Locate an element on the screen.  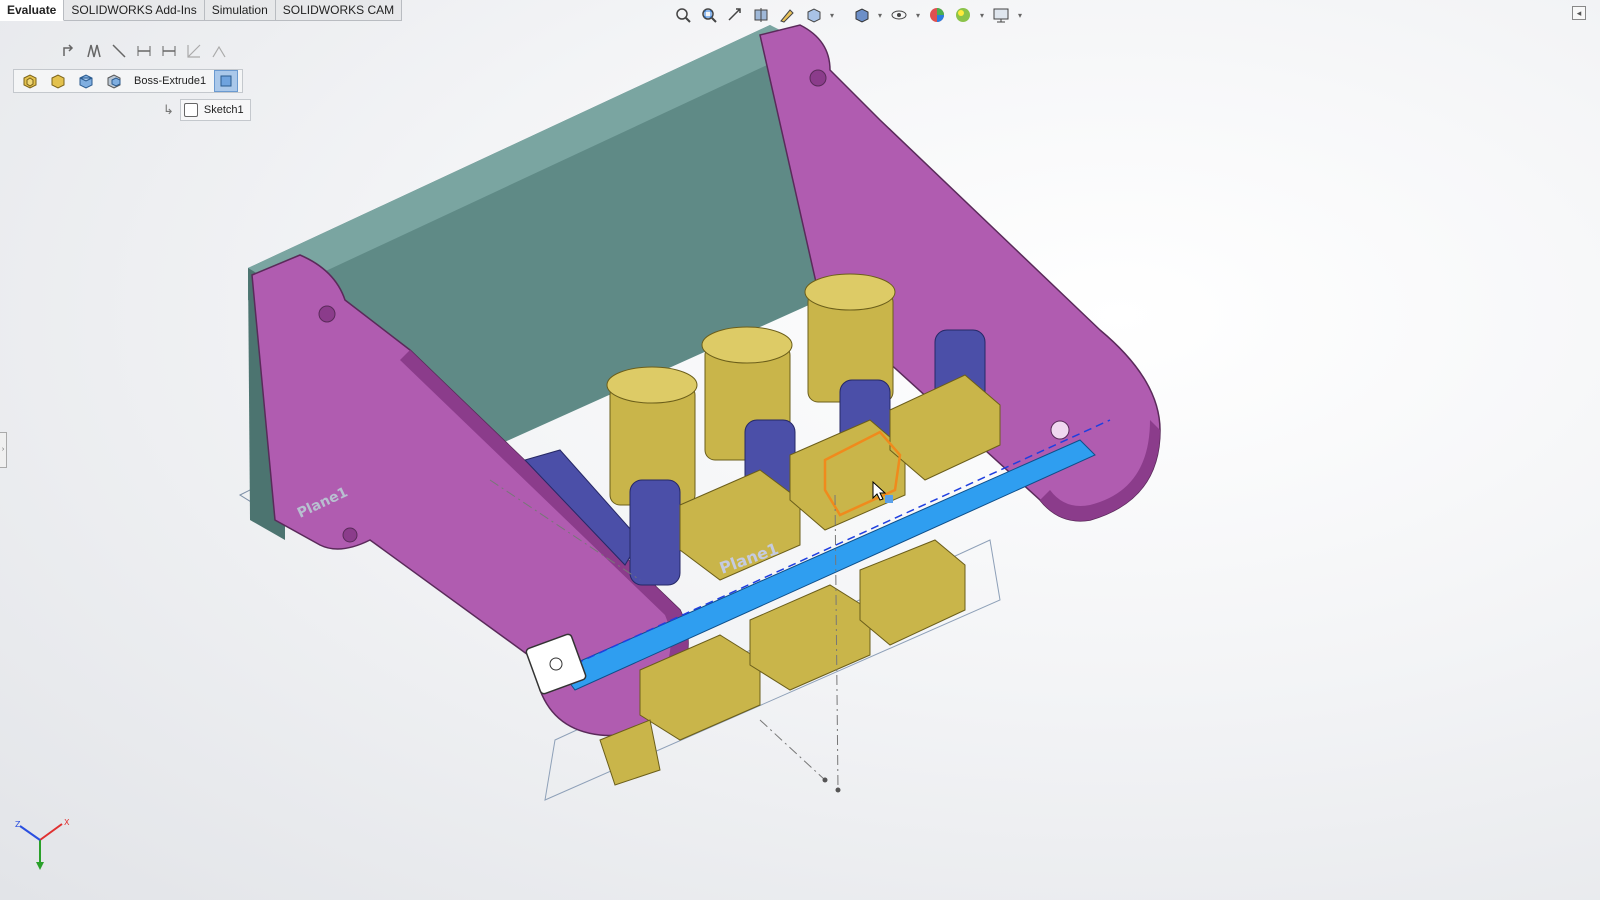
component-icon is located at coordinates (114, 81).